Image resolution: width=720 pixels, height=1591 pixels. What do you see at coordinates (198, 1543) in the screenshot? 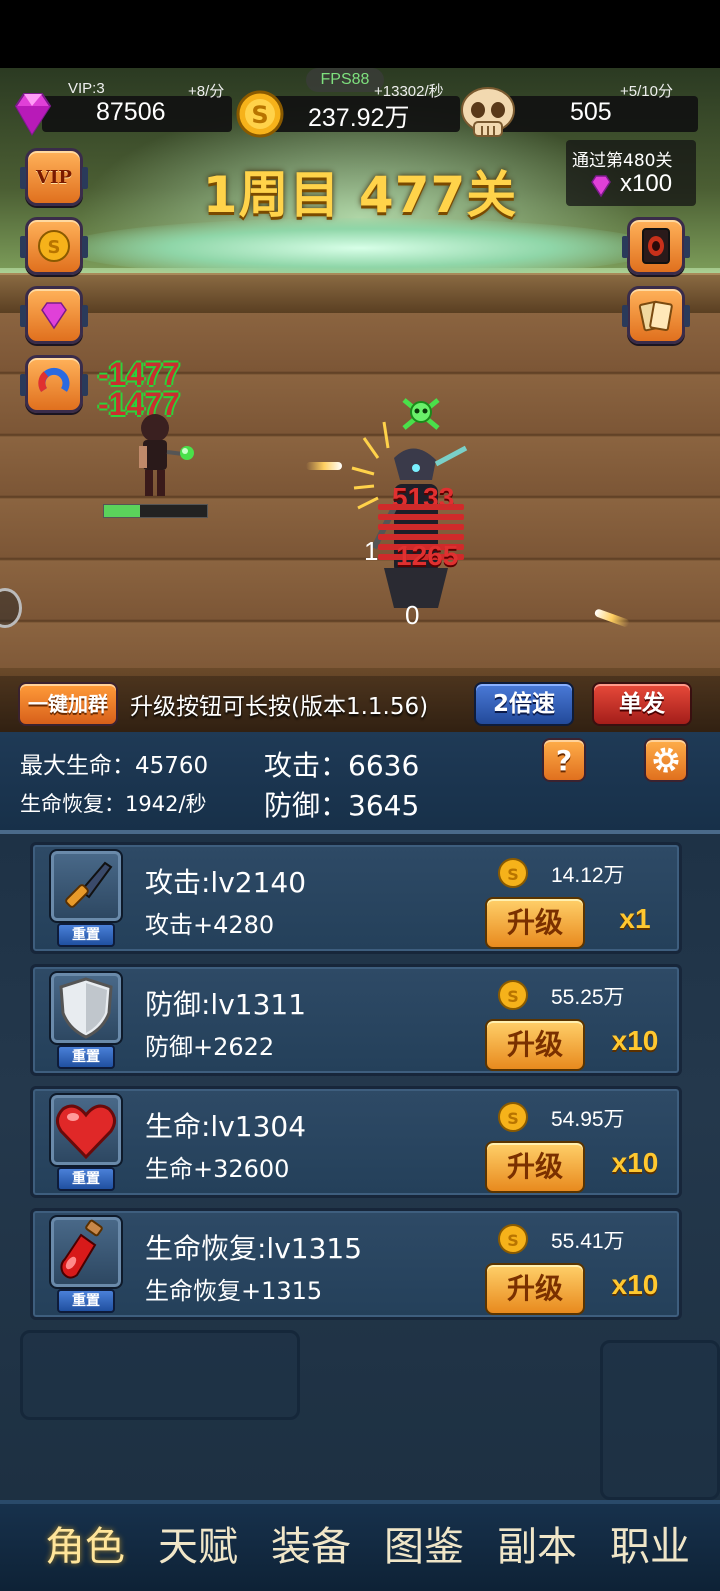
I see `tab-talent: 天赋` at bounding box center [198, 1543].